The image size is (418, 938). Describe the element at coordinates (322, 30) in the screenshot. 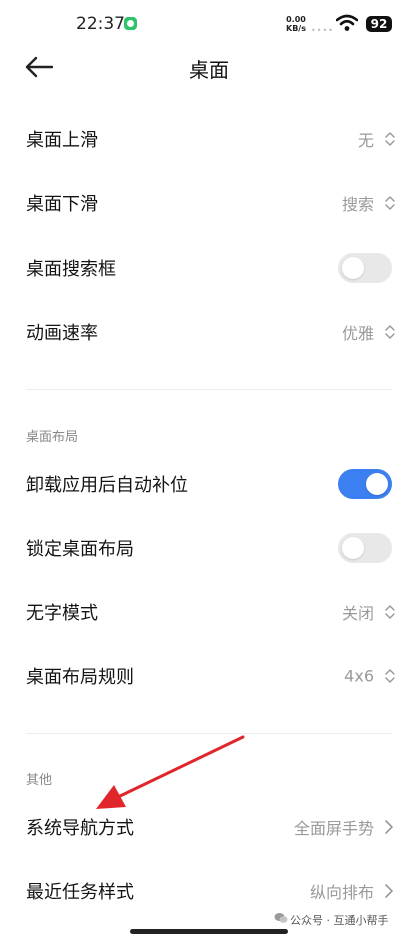

I see `signal-dots-icon: ••••` at that location.